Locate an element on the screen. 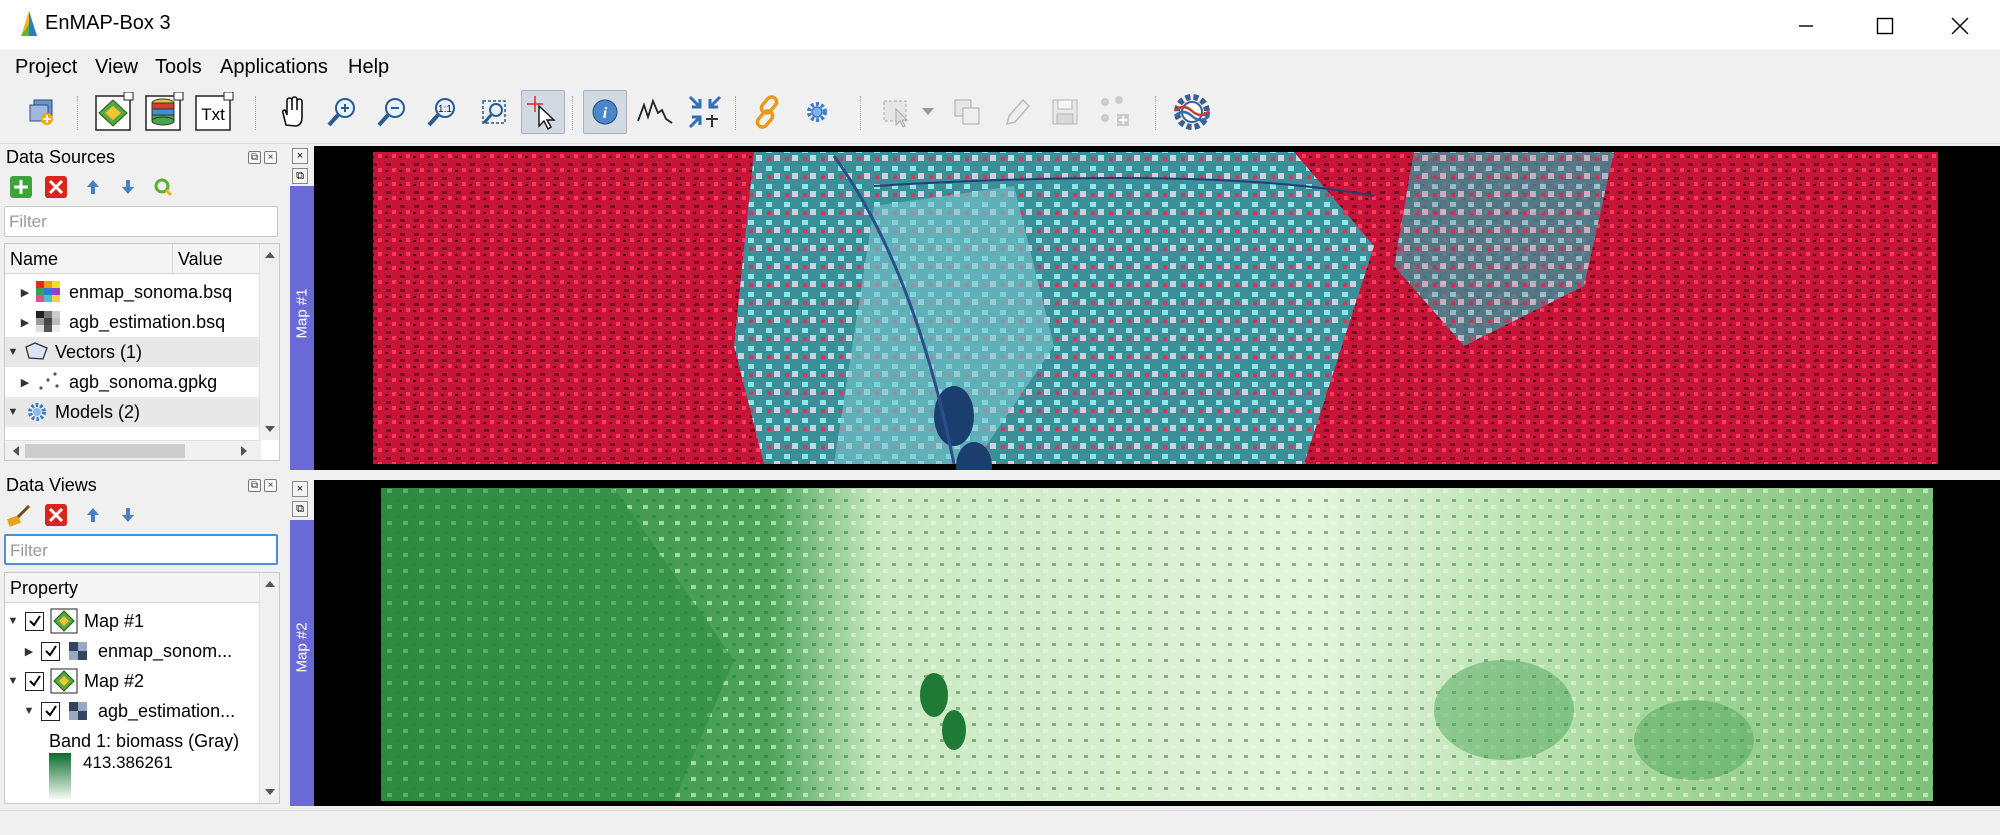  column-header-name: Name is located at coordinates (89, 259).